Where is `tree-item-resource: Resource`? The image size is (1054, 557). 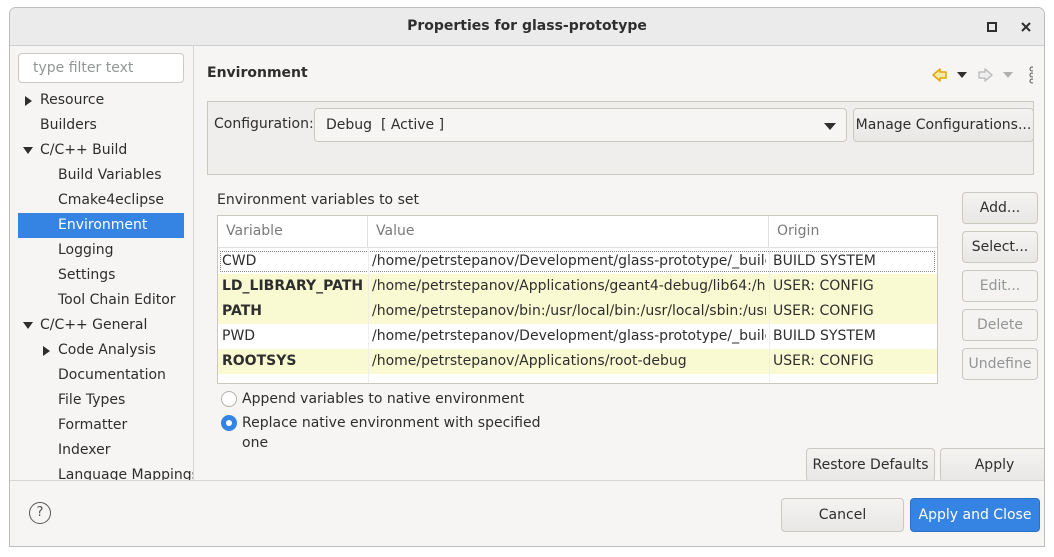 tree-item-resource: Resource is located at coordinates (101, 100).